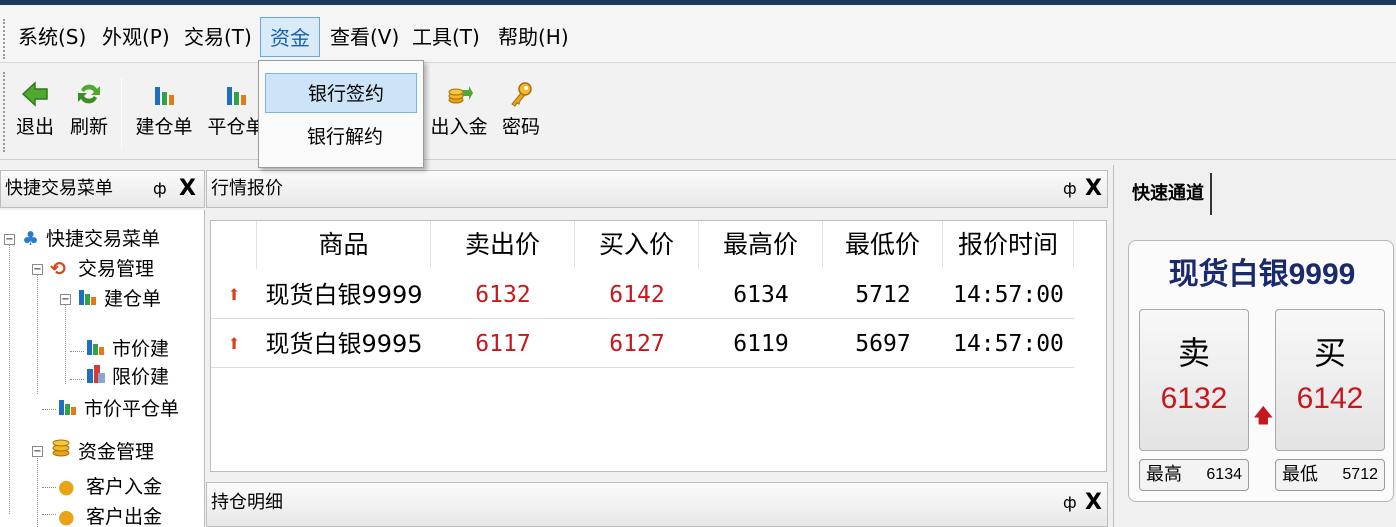 Image resolution: width=1396 pixels, height=527 pixels. Describe the element at coordinates (1330, 398) in the screenshot. I see `buy-price: 6142` at that location.